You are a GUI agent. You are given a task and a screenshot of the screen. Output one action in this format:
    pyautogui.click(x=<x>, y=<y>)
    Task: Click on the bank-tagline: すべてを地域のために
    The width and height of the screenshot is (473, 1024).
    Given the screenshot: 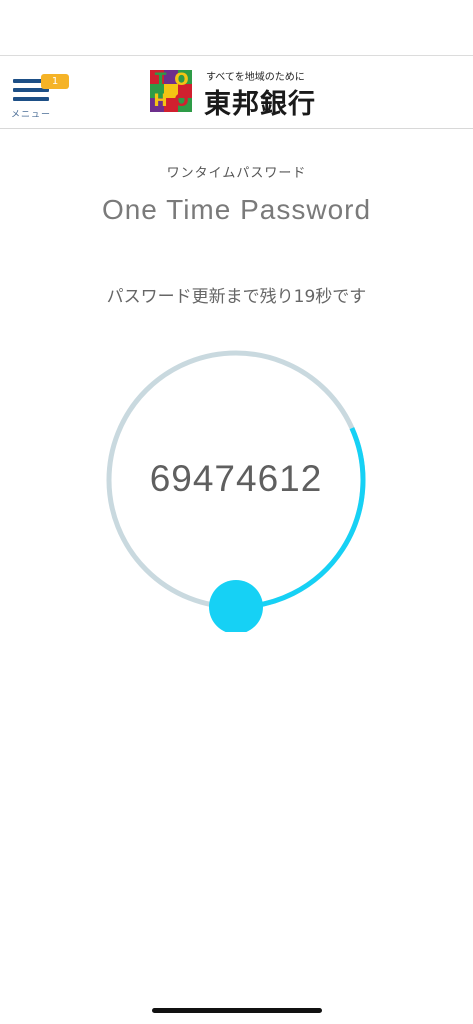 What is the action you would take?
    pyautogui.click(x=255, y=77)
    